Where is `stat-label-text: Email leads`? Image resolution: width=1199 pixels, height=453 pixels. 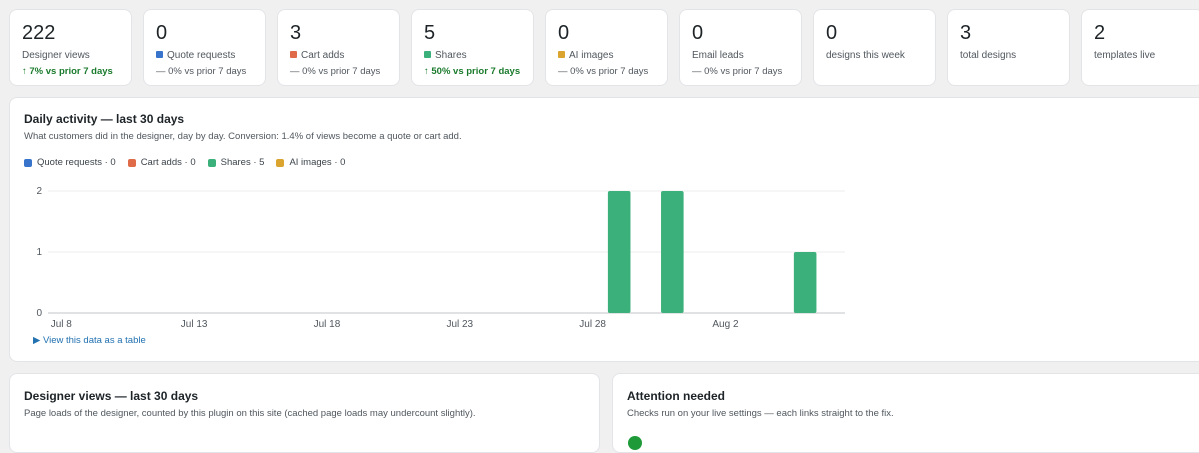
stat-label-text: Email leads is located at coordinates (718, 55).